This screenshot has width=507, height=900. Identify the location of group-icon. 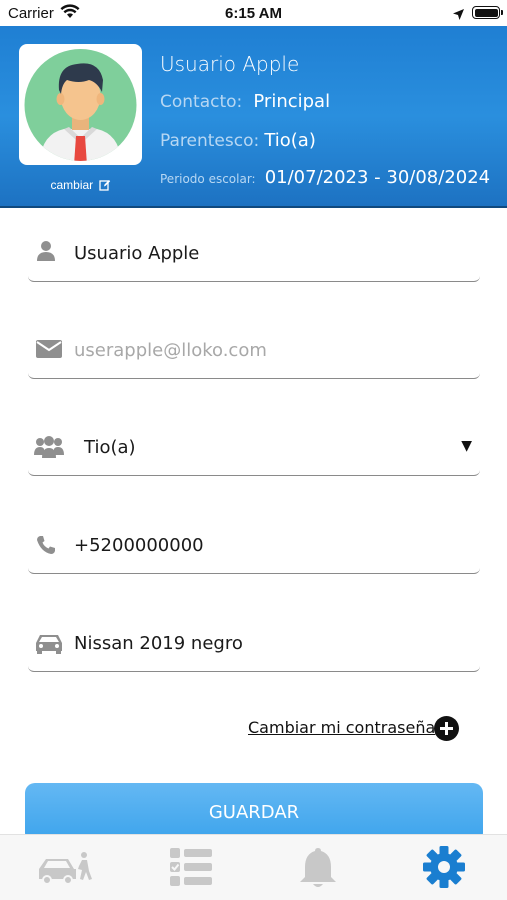
(49, 449).